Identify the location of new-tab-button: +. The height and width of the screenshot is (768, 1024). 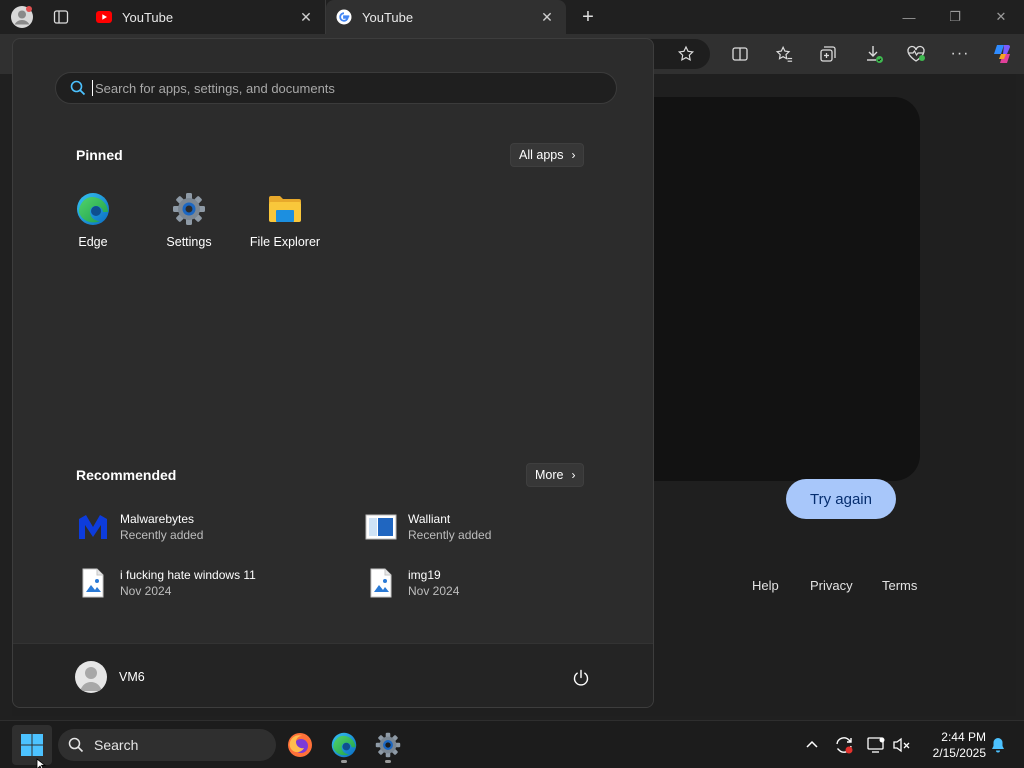
(588, 17).